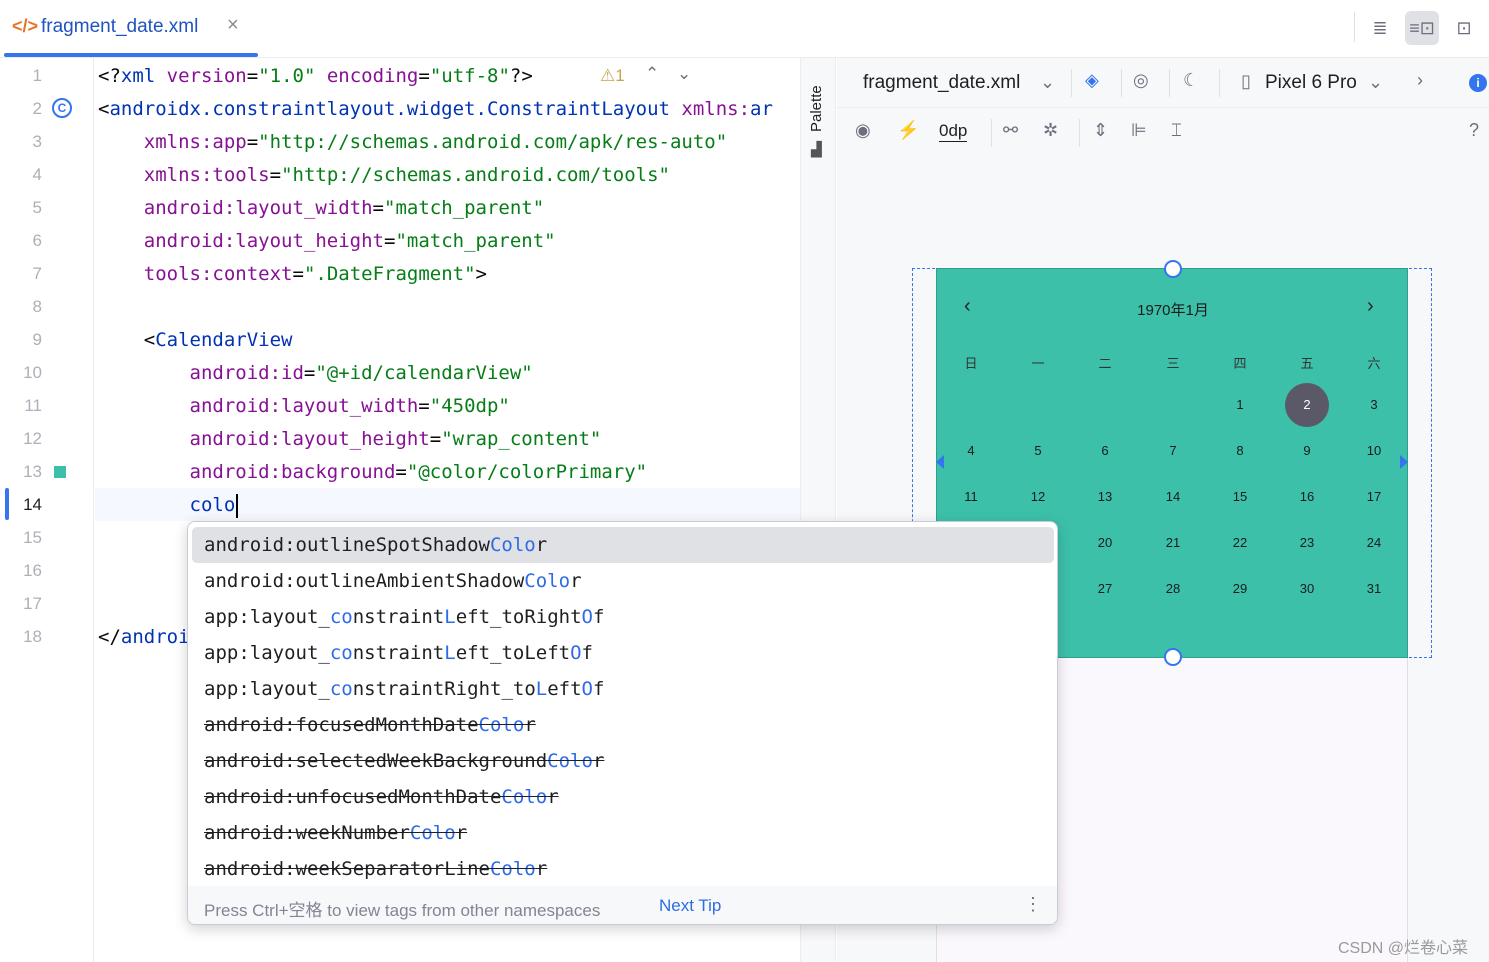 The height and width of the screenshot is (962, 1489). What do you see at coordinates (623, 833) in the screenshot?
I see `completion-item: android:weekNumberColor` at bounding box center [623, 833].